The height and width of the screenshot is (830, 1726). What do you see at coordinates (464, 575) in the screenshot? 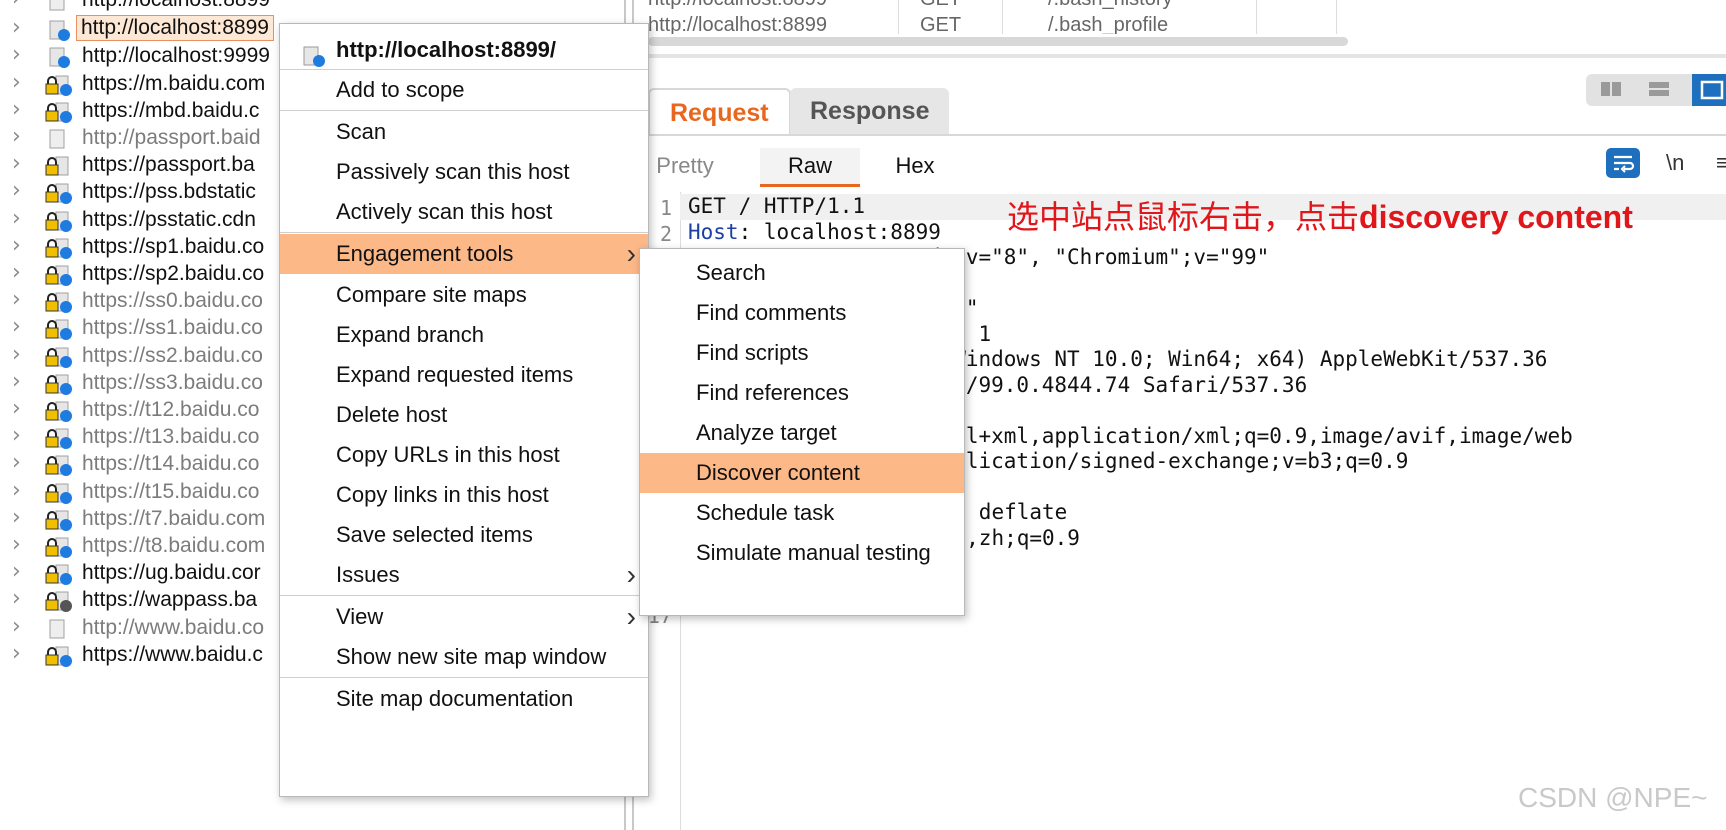
I see `menu-item-issues: Issues ›` at bounding box center [464, 575].